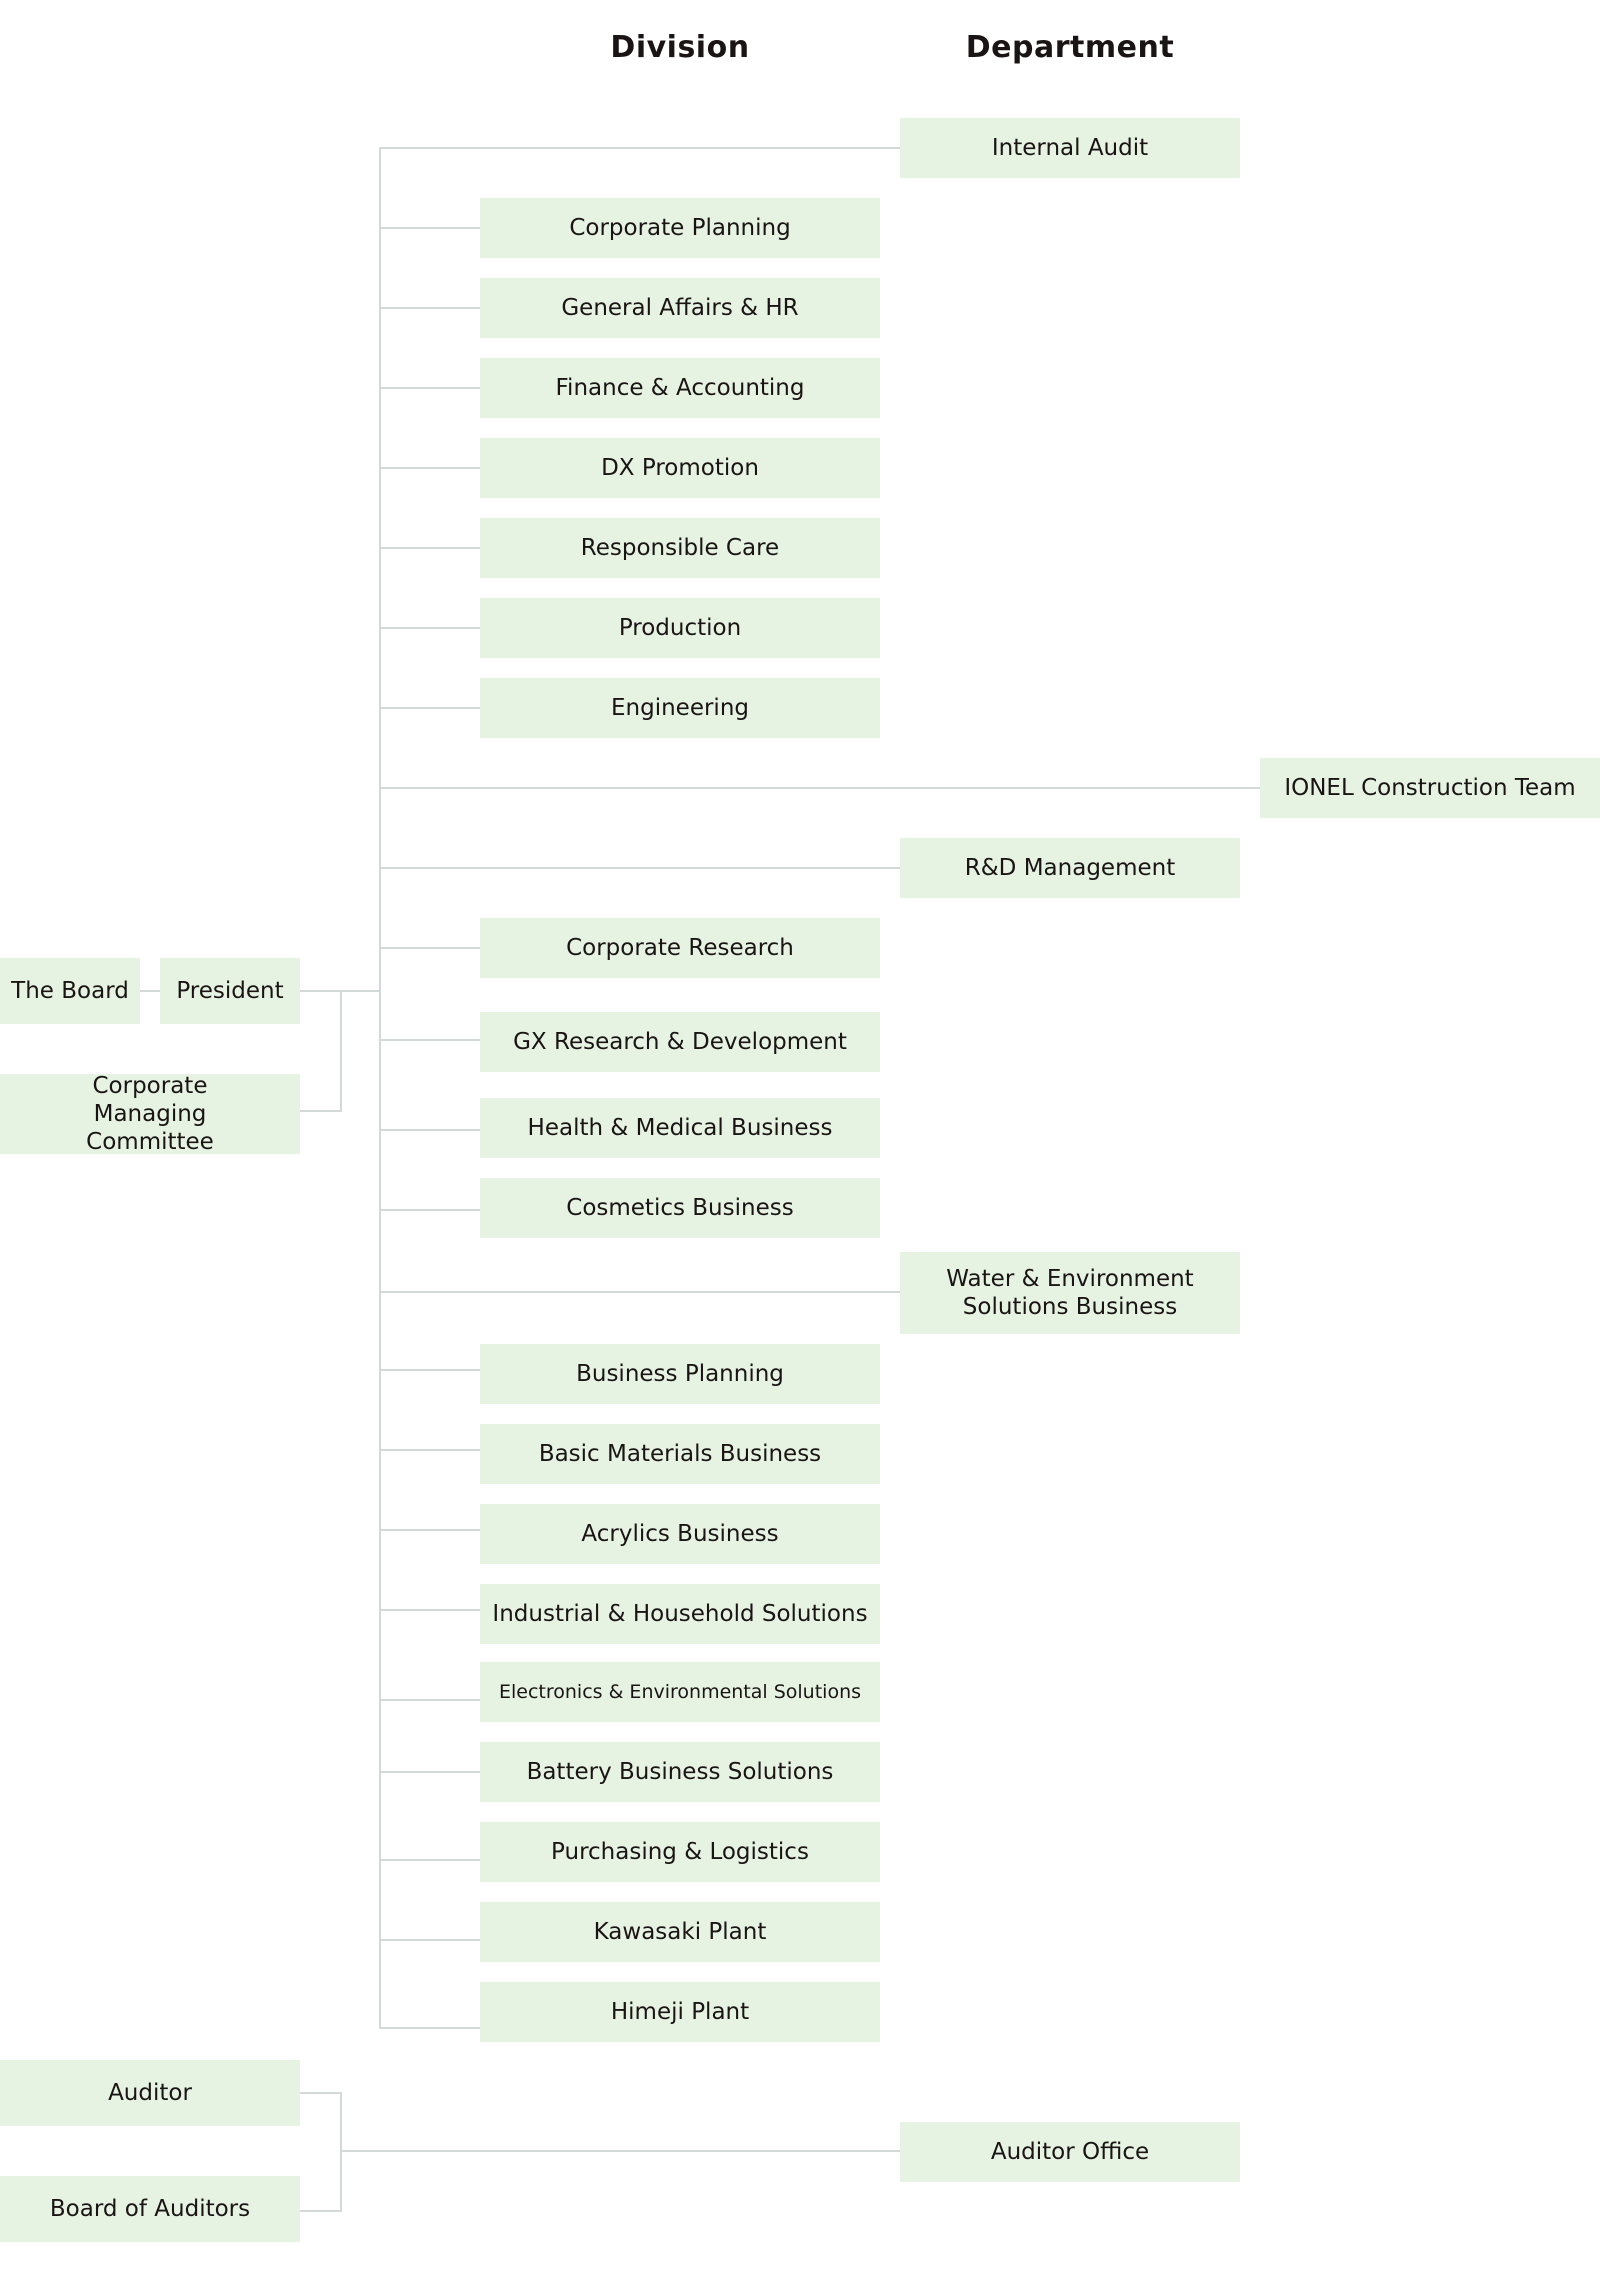 This screenshot has width=1600, height=2284. Describe the element at coordinates (680, 228) in the screenshot. I see `division-corporate-planning: Corporate Planning` at that location.